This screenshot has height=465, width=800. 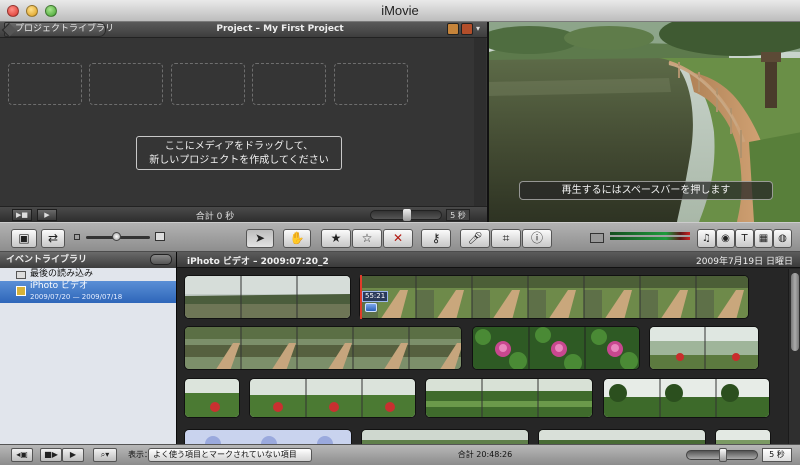 What do you see at coordinates (336, 238) in the screenshot?
I see `favorite-star-button: ★` at bounding box center [336, 238].